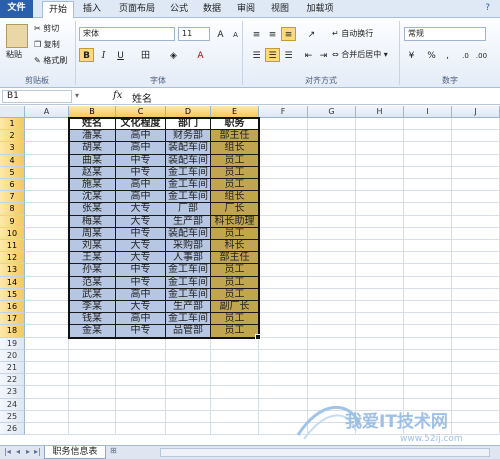 This screenshot has height=459, width=500. What do you see at coordinates (28, 451) in the screenshot?
I see `next-sheet-icon: ▸` at bounding box center [28, 451].